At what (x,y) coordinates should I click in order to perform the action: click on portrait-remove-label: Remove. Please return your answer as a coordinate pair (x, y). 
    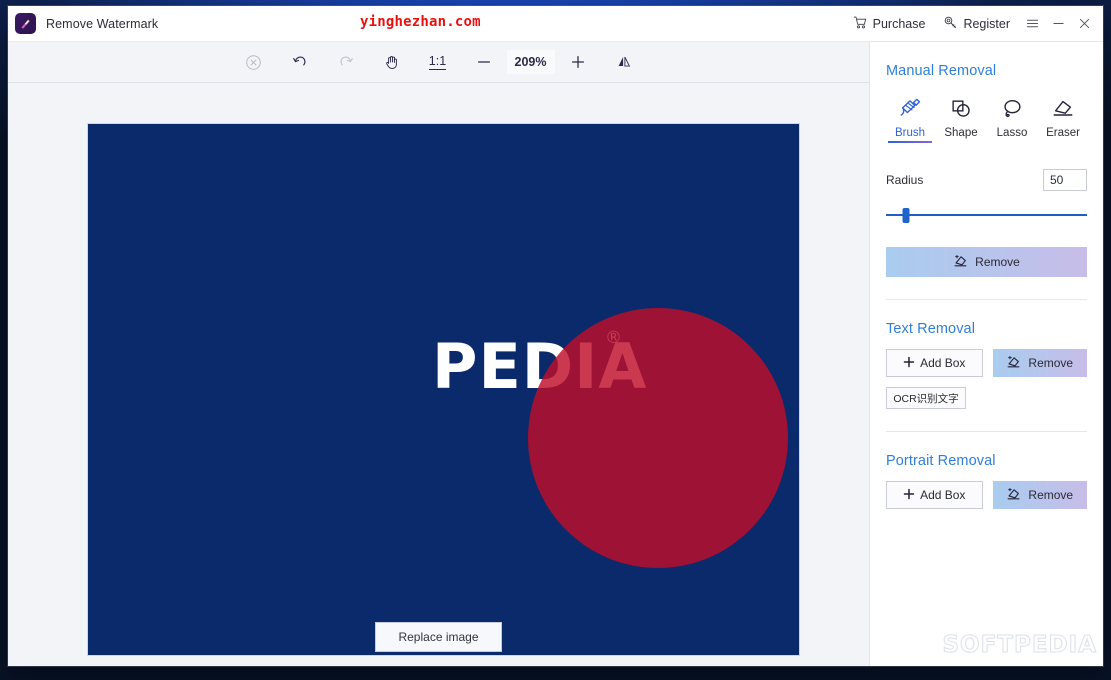
    Looking at the image, I should click on (1051, 495).